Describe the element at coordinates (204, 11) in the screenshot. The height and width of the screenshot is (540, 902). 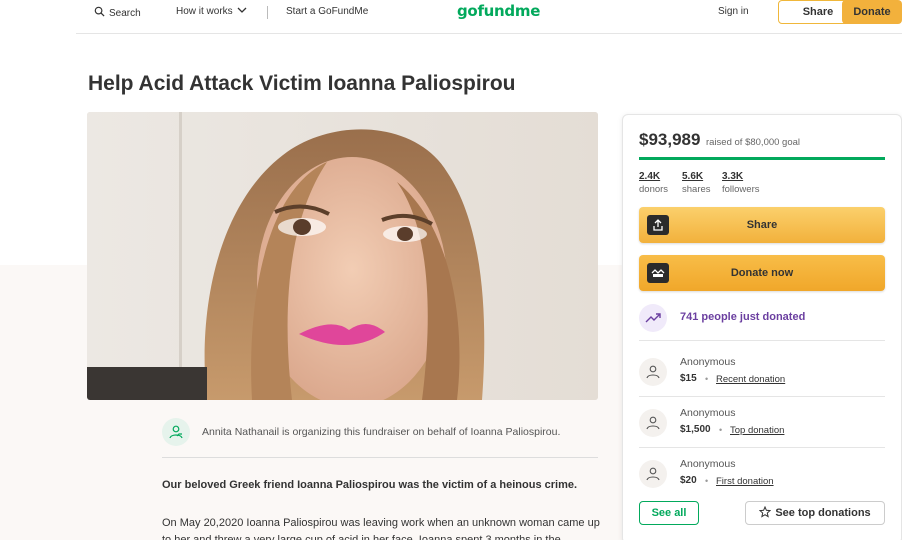
I see `how-it-works-label: How it works` at that location.